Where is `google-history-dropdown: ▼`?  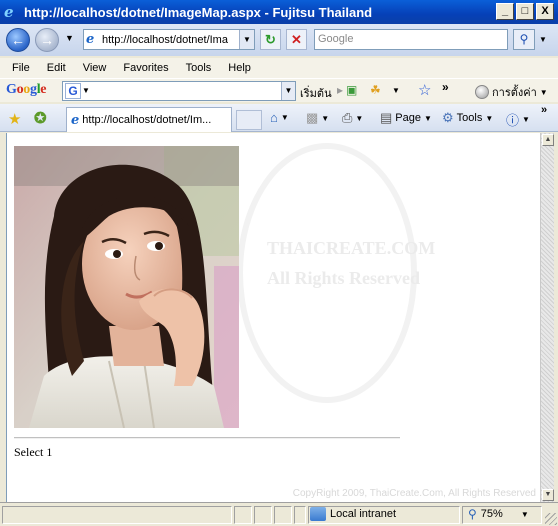 google-history-dropdown: ▼ is located at coordinates (288, 91).